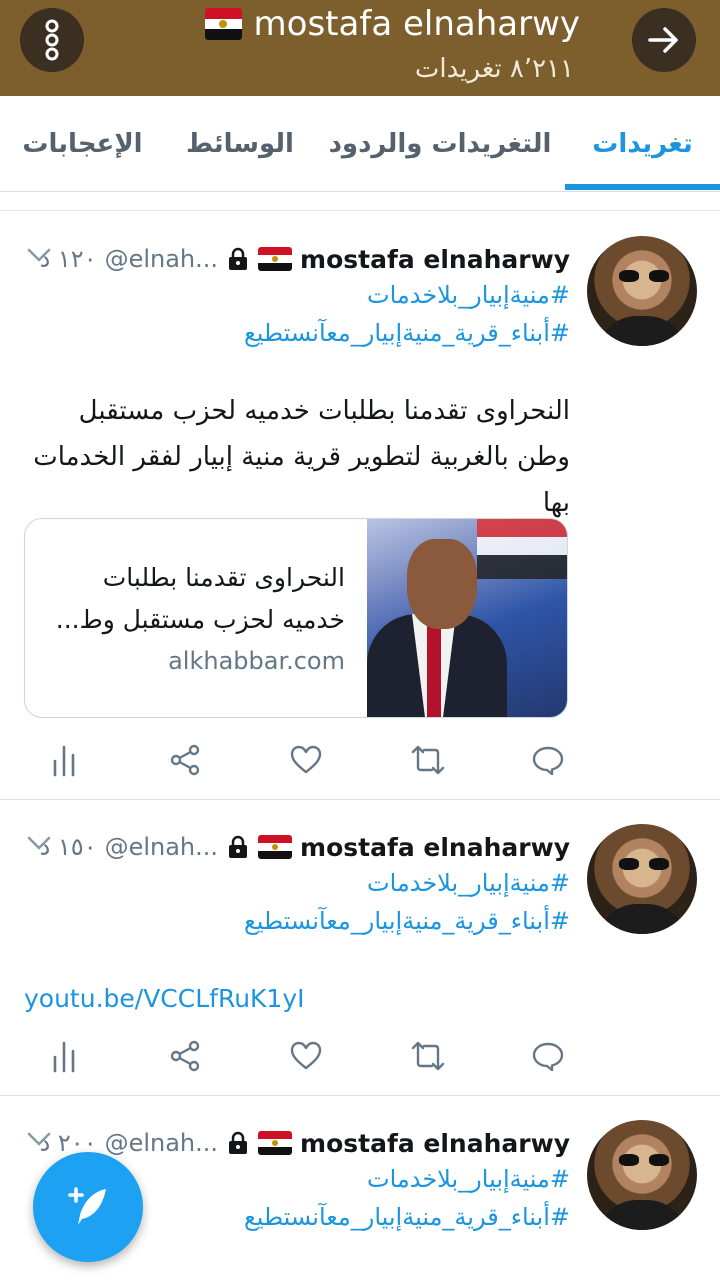 The height and width of the screenshot is (1288, 720). I want to click on tab-tweets: تغريدات, so click(642, 144).